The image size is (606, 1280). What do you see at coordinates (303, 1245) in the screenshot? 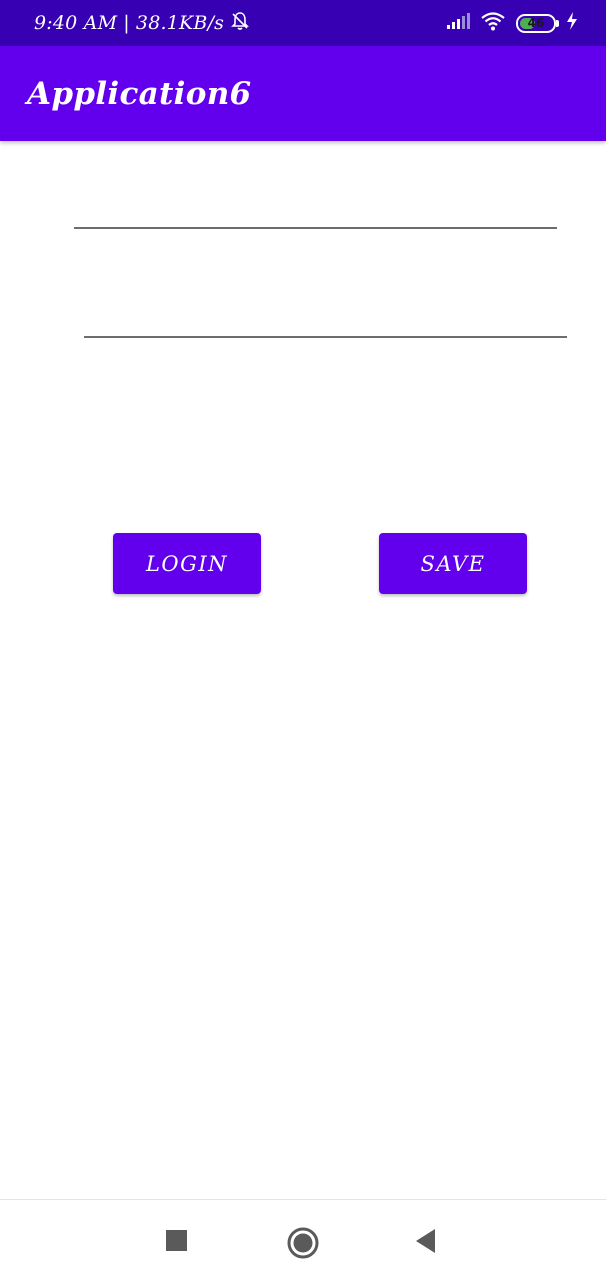
I see `home-icon` at bounding box center [303, 1245].